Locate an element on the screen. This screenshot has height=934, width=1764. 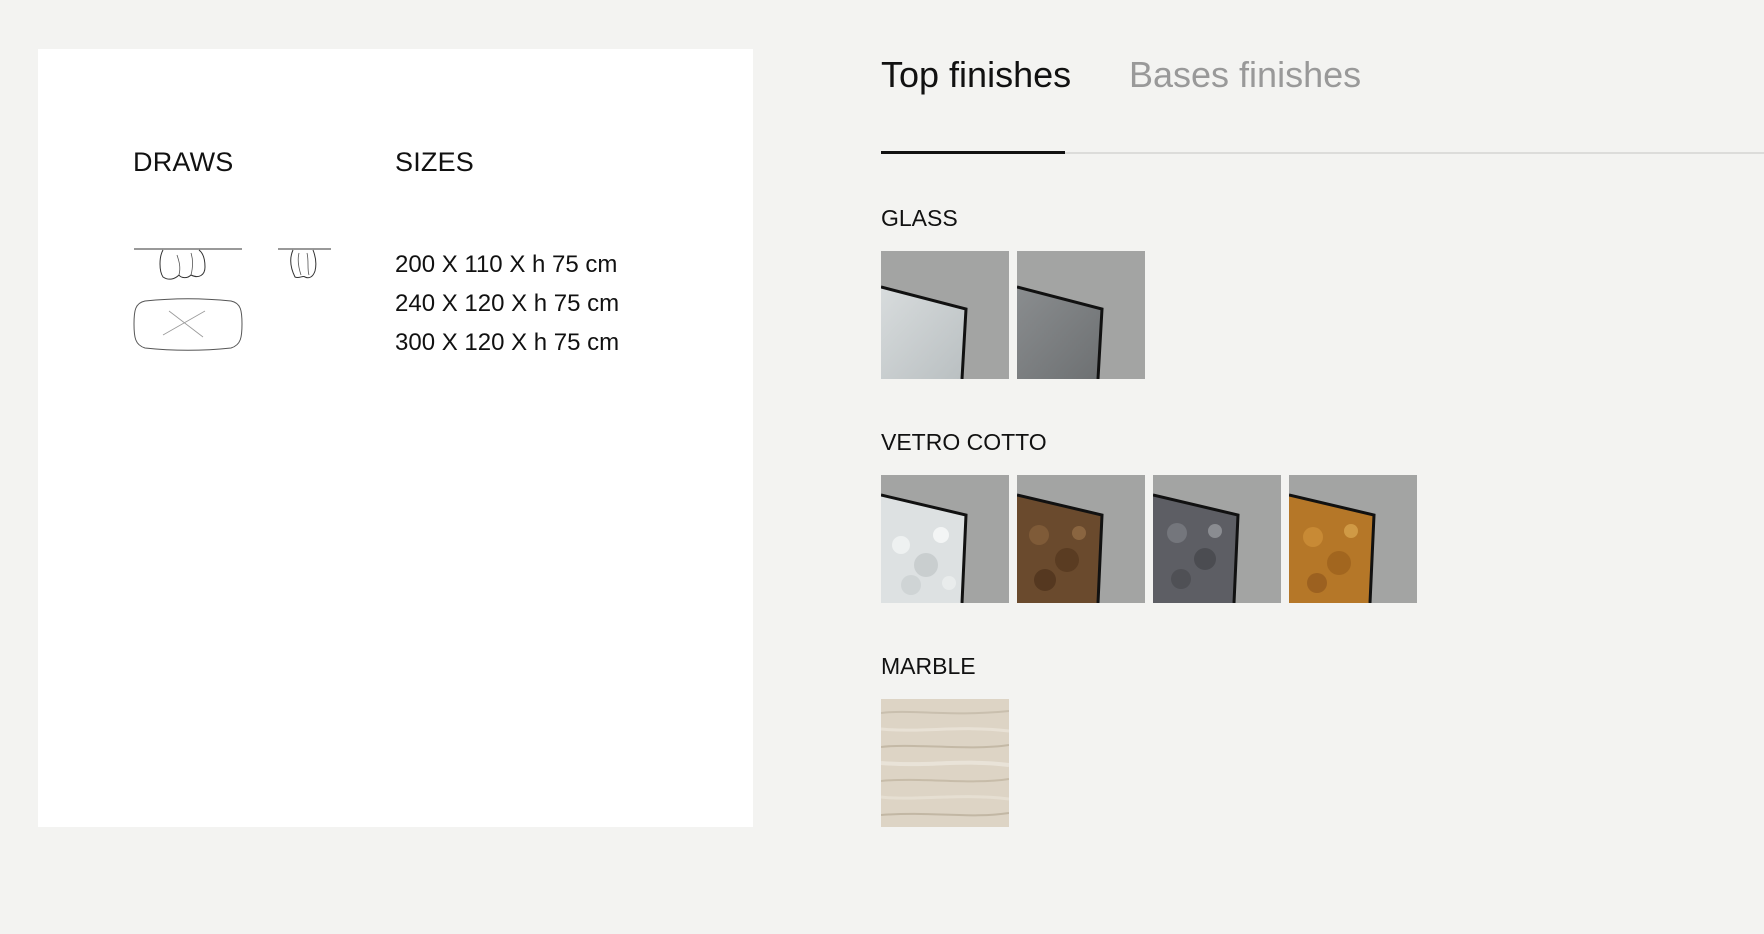
swatch-vetro-cotto-bronze is located at coordinates (1081, 539).